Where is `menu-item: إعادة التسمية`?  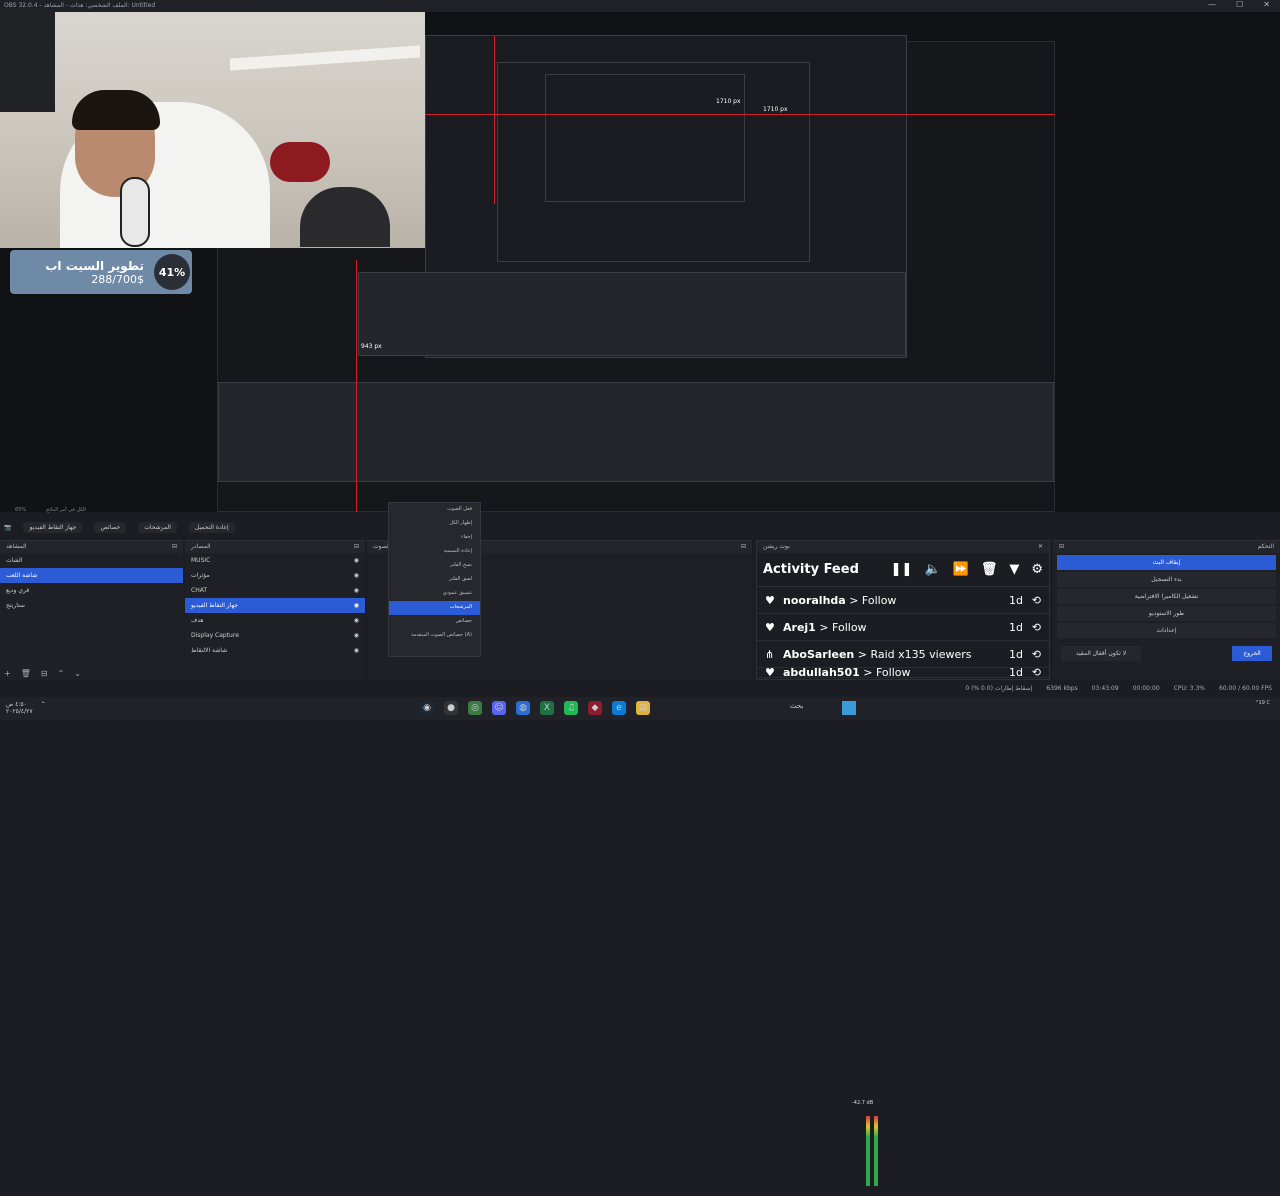
menu-item: إعادة التسمية is located at coordinates (434, 552).